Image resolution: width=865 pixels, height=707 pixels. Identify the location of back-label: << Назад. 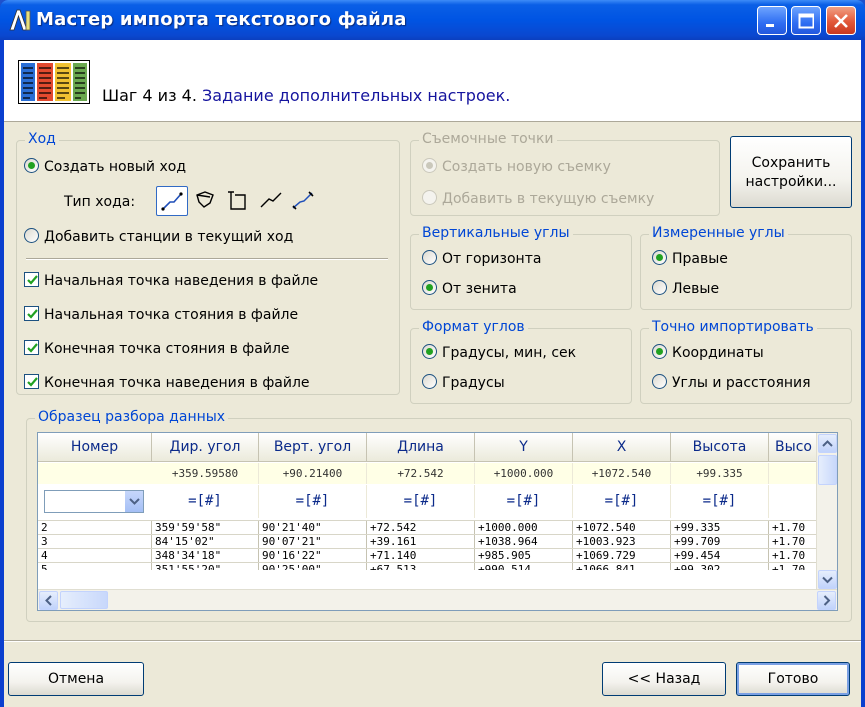
(664, 679).